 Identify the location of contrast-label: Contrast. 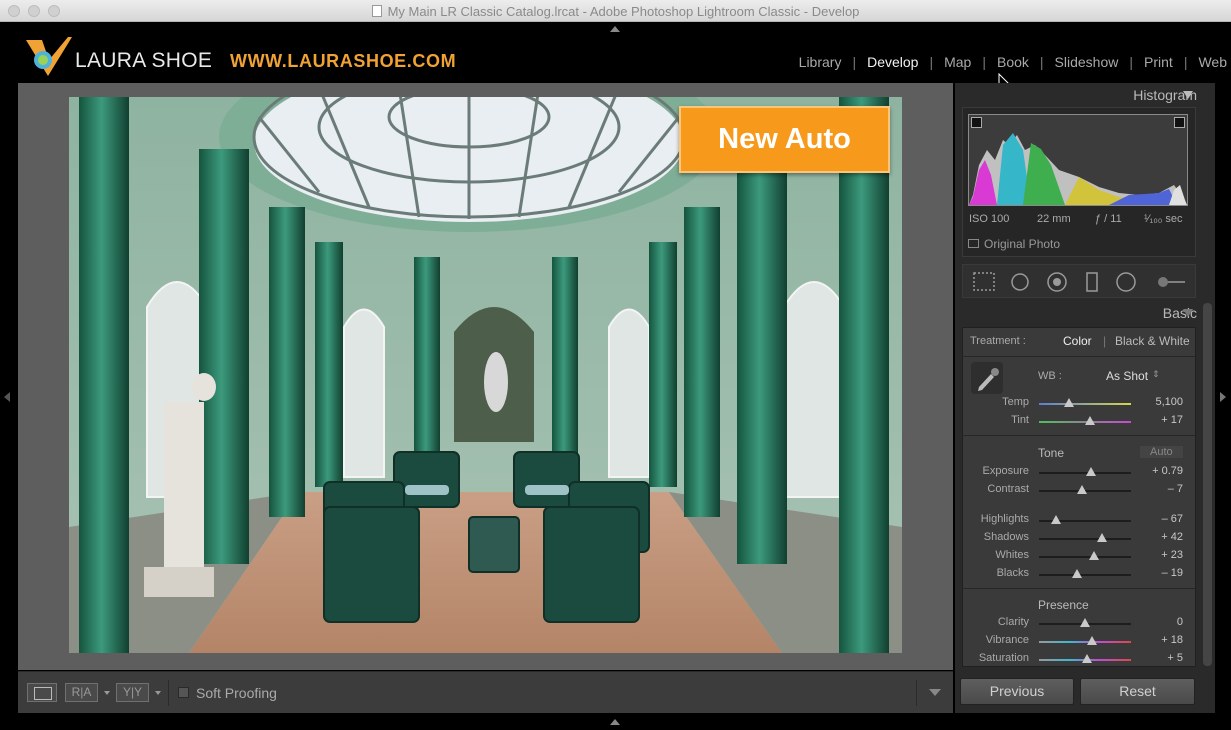
(1008, 489).